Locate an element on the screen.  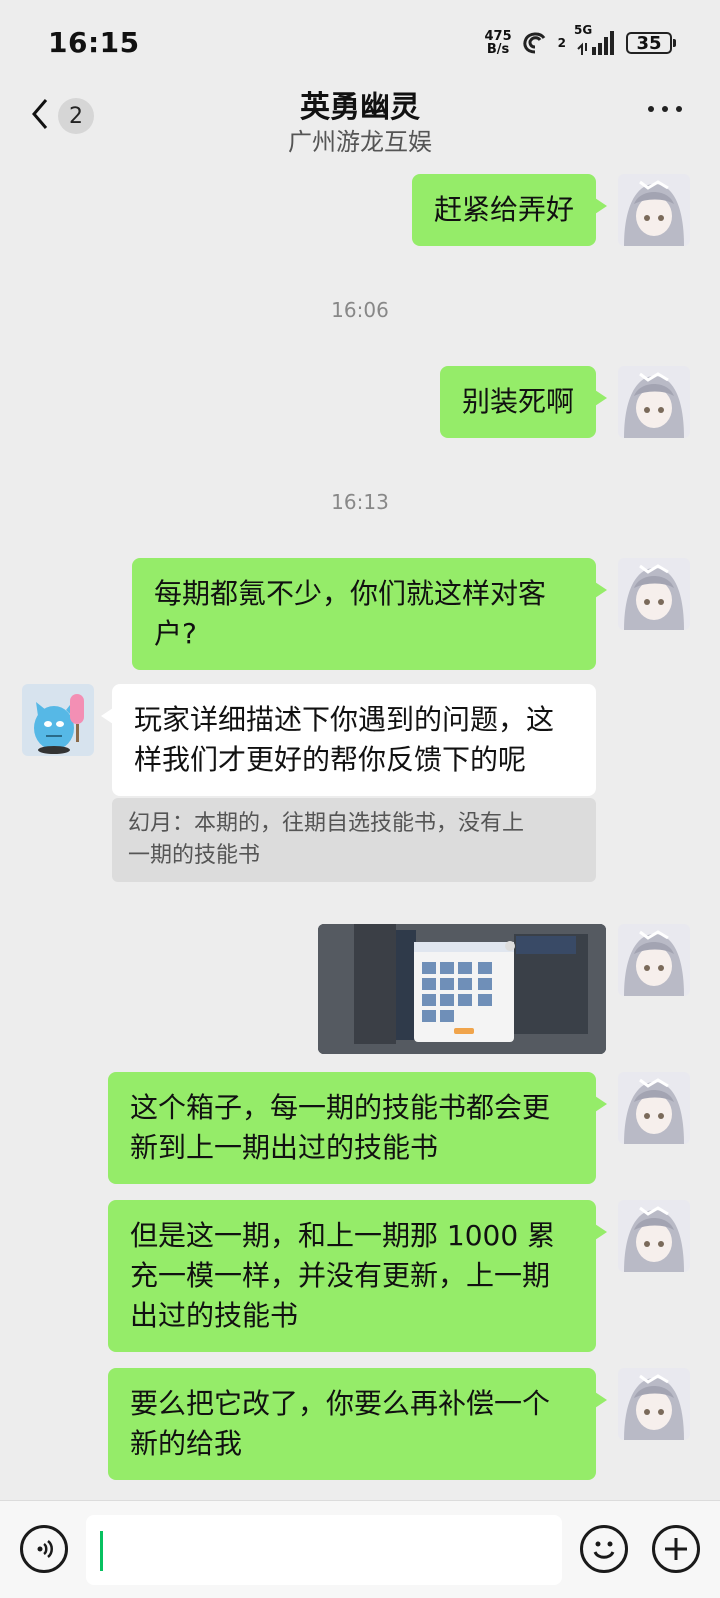
message-text-line: 充一模一样，并没有更新，上一期 is located at coordinates (340, 1275).